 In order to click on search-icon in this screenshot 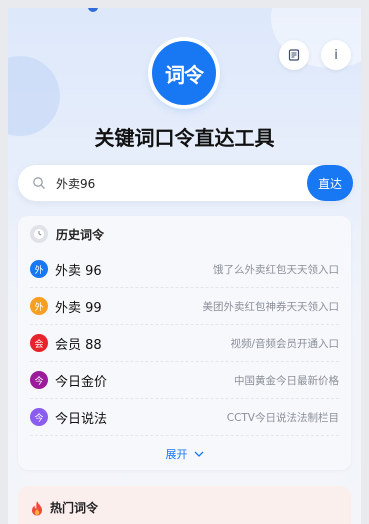, I will do `click(39, 183)`.